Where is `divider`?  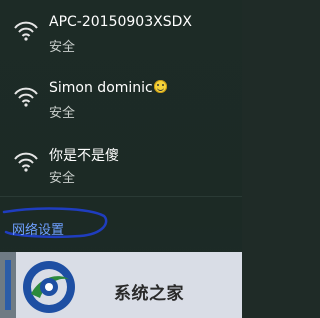
divider is located at coordinates (121, 196).